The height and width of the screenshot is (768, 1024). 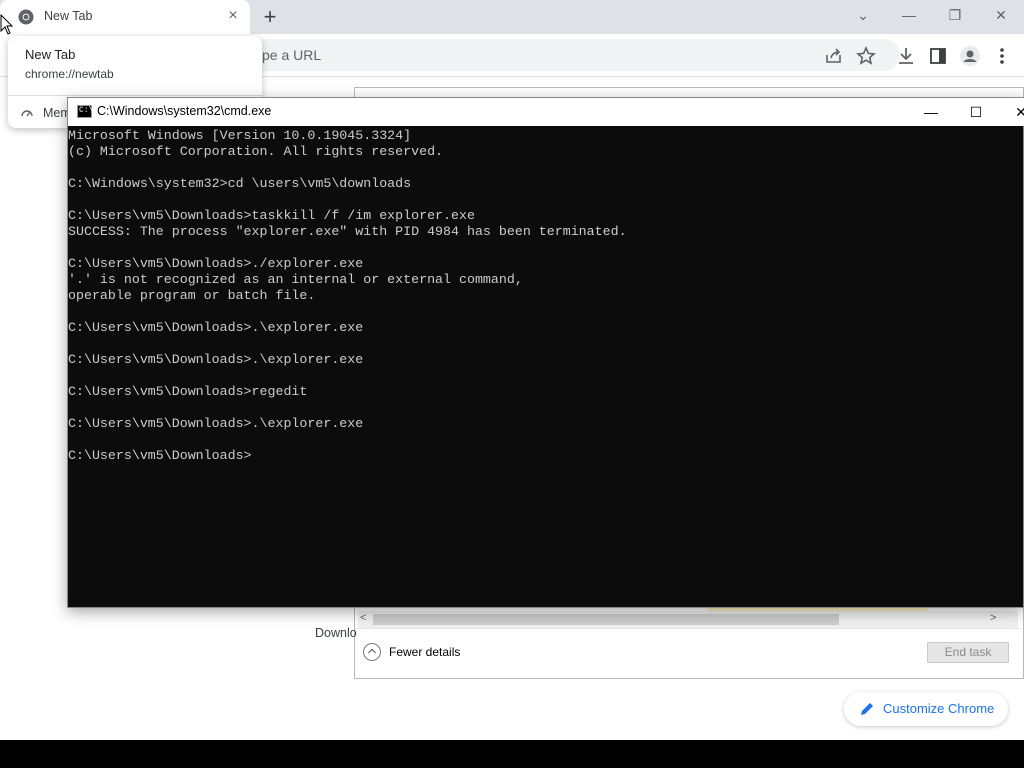 What do you see at coordinates (270, 17) in the screenshot?
I see `new-tab-button: +` at bounding box center [270, 17].